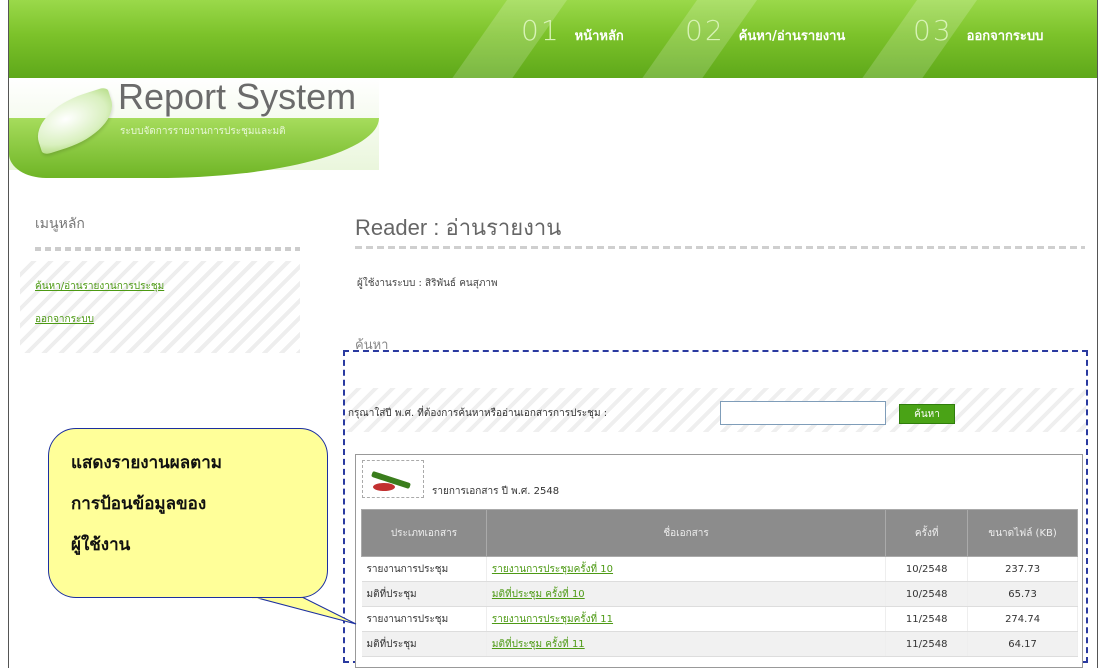 This screenshot has height=668, width=1110. I want to click on app-subtitle: ระบบจัดการรายงานการประชุมและมติ, so click(203, 131).